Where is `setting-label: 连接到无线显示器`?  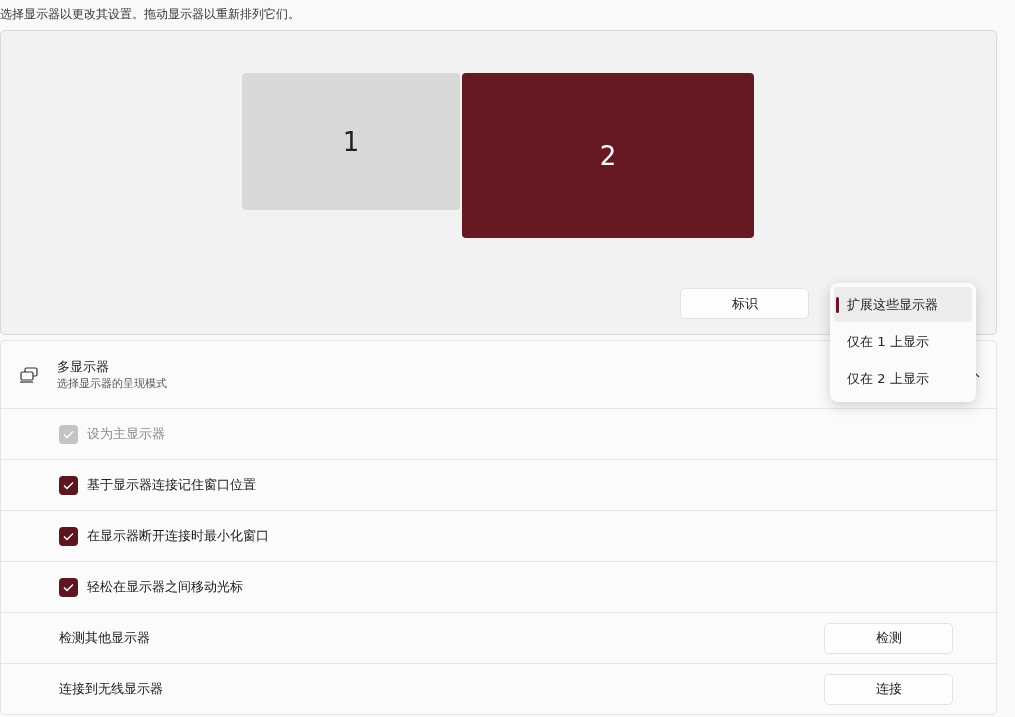 setting-label: 连接到无线显示器 is located at coordinates (111, 689).